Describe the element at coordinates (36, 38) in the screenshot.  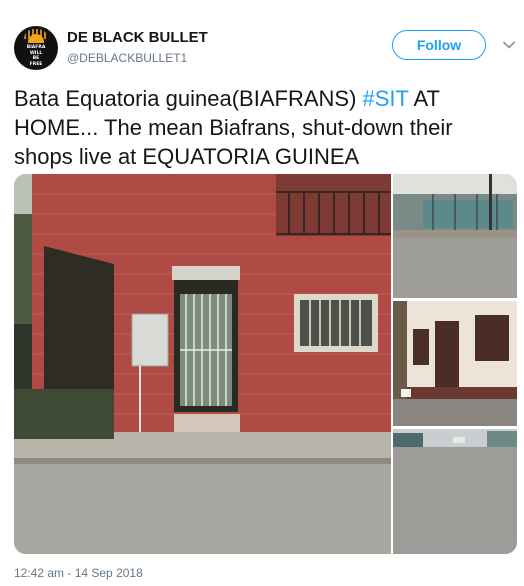
I see `rising-sun-icon` at that location.